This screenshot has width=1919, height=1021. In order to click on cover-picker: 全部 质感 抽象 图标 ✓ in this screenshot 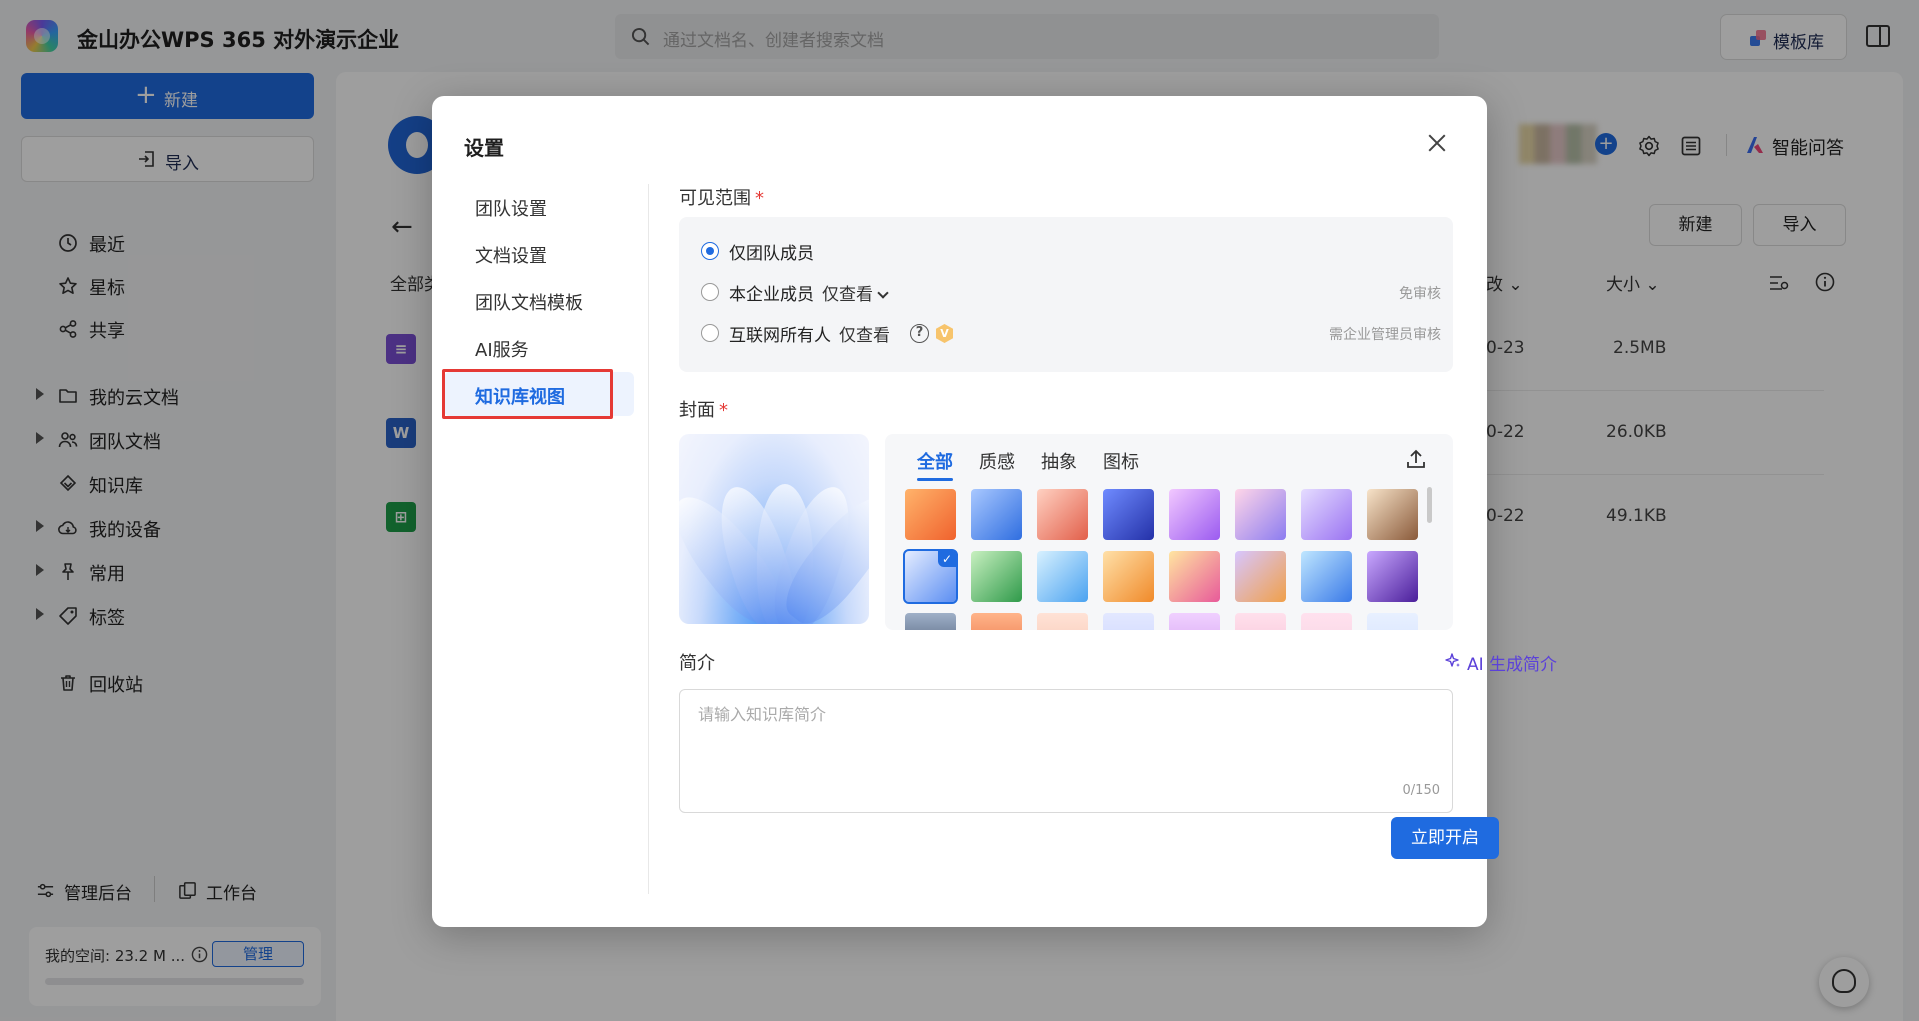, I will do `click(1169, 532)`.